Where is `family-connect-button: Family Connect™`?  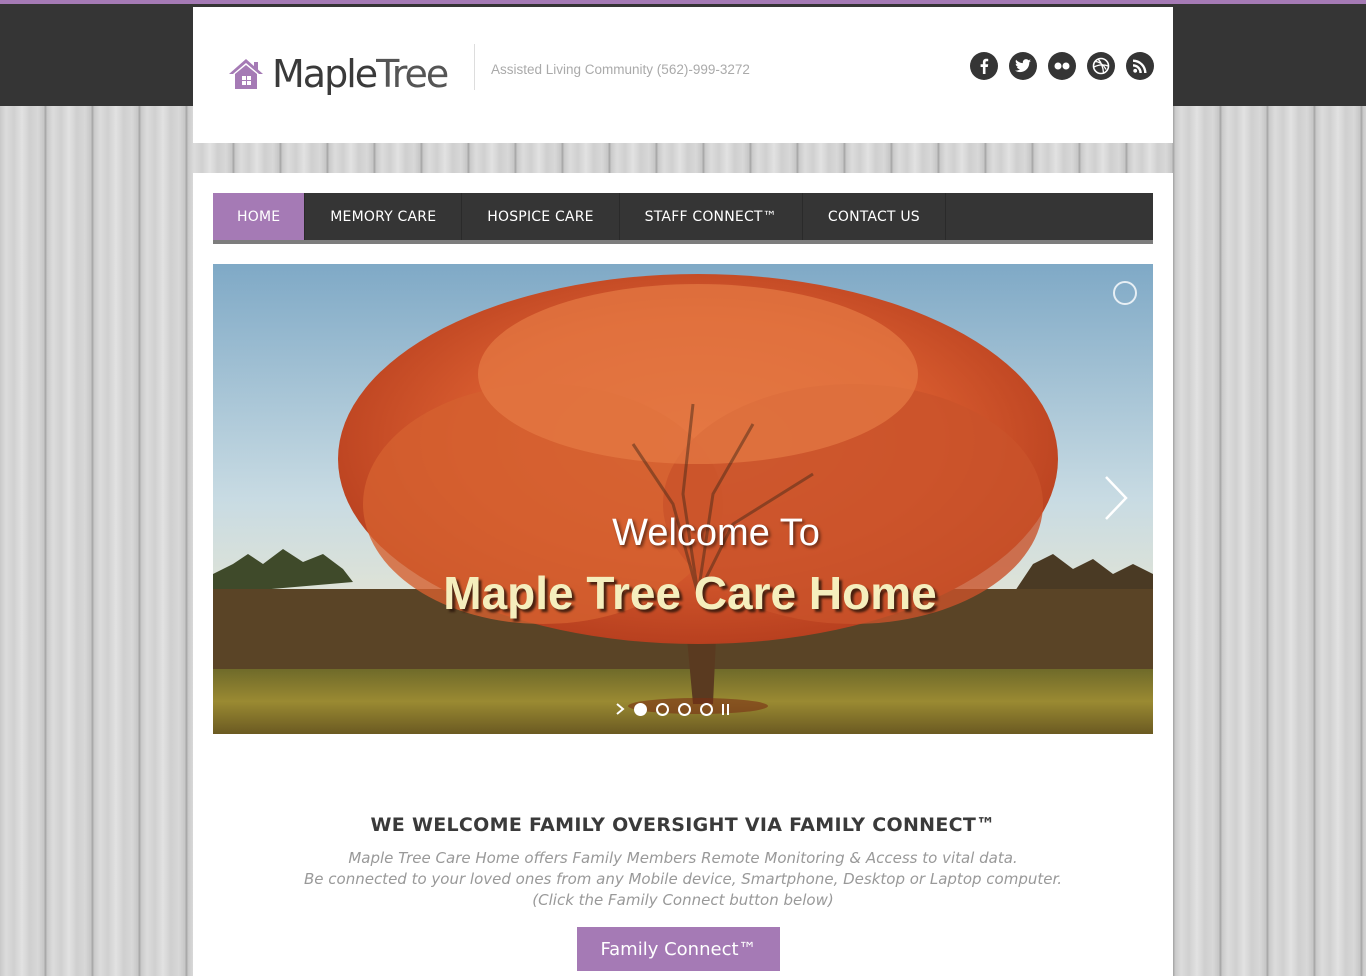 family-connect-button: Family Connect™ is located at coordinates (678, 949).